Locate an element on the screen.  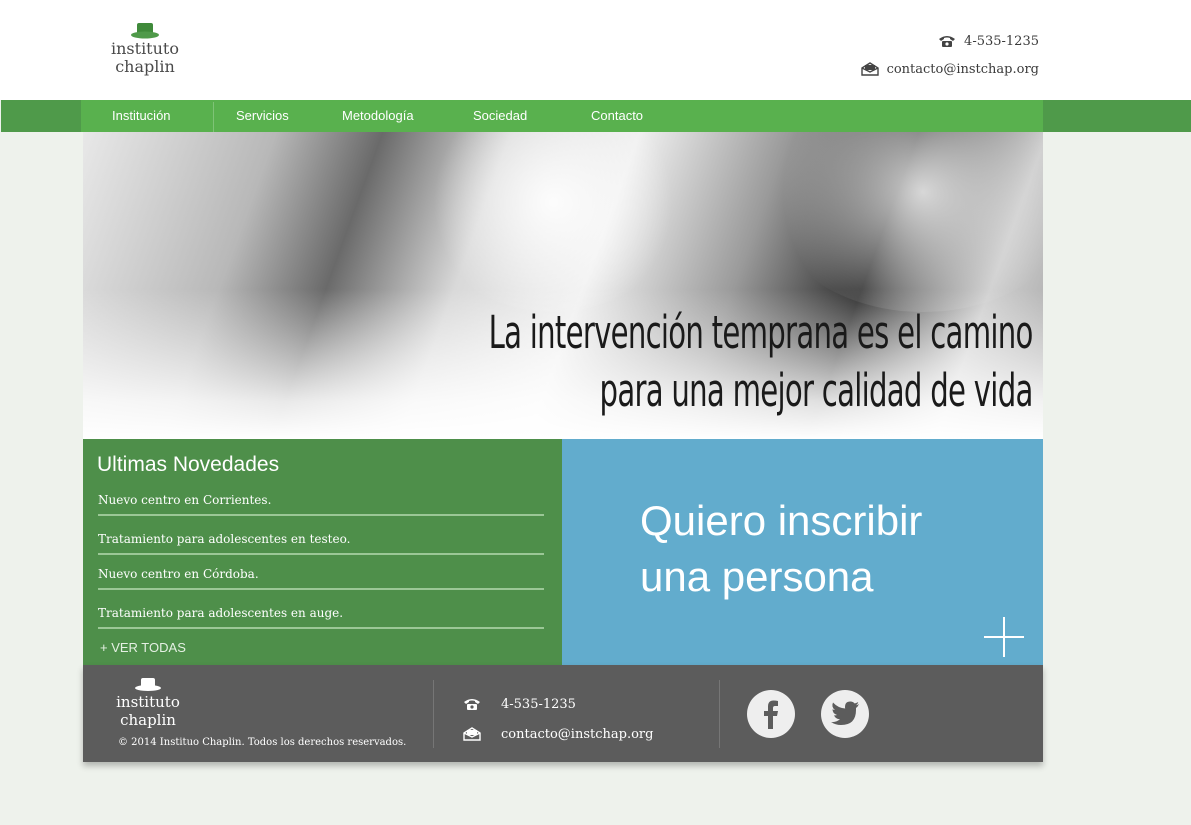
nav-item-sociedad: Sociedad is located at coordinates (500, 116).